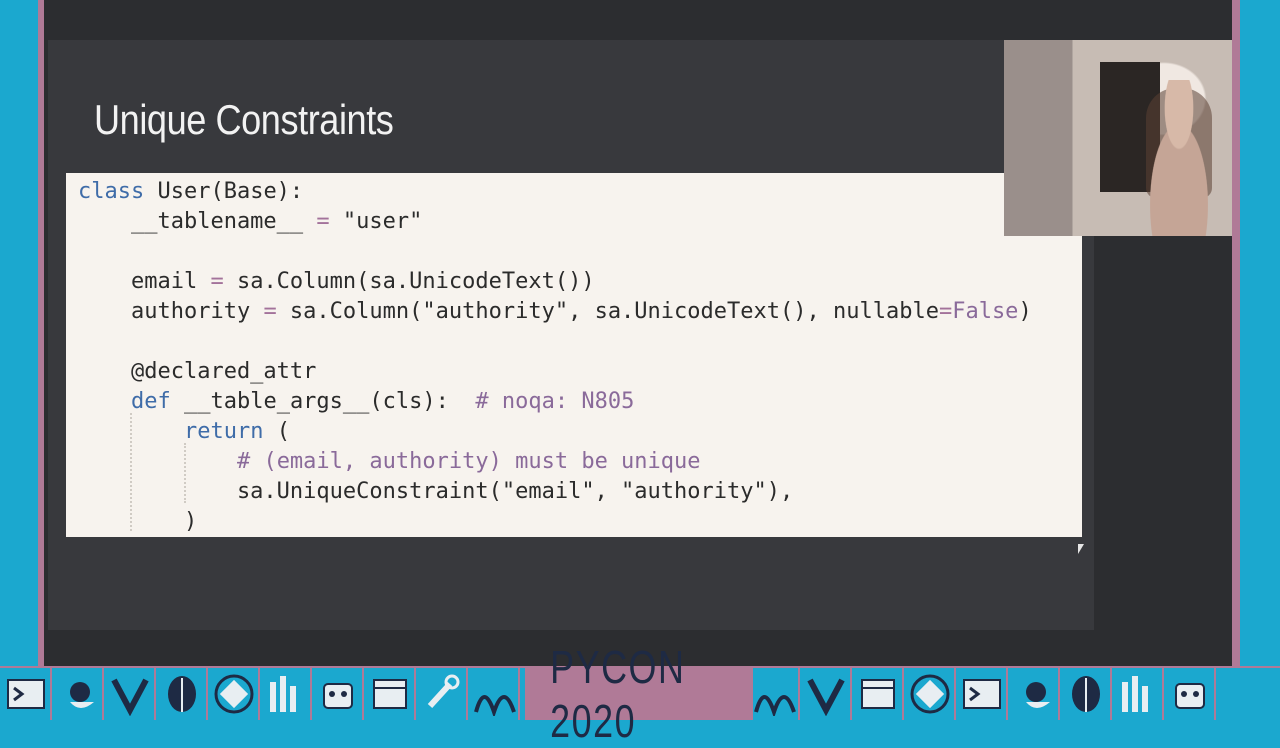 The width and height of the screenshot is (1280, 748). I want to click on code-line: return (, so click(184, 432).